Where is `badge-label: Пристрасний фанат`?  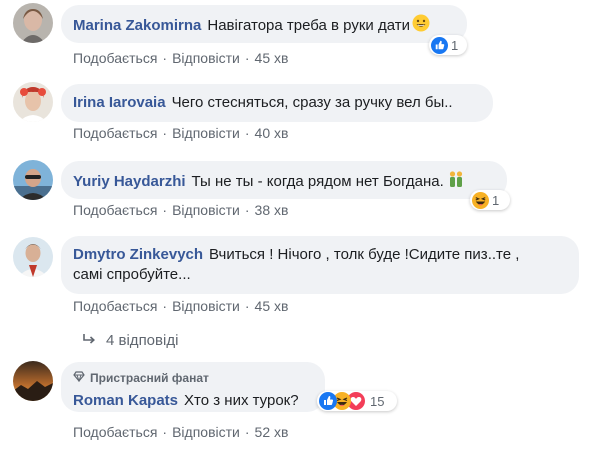
badge-label: Пристрасний фанат is located at coordinates (149, 378).